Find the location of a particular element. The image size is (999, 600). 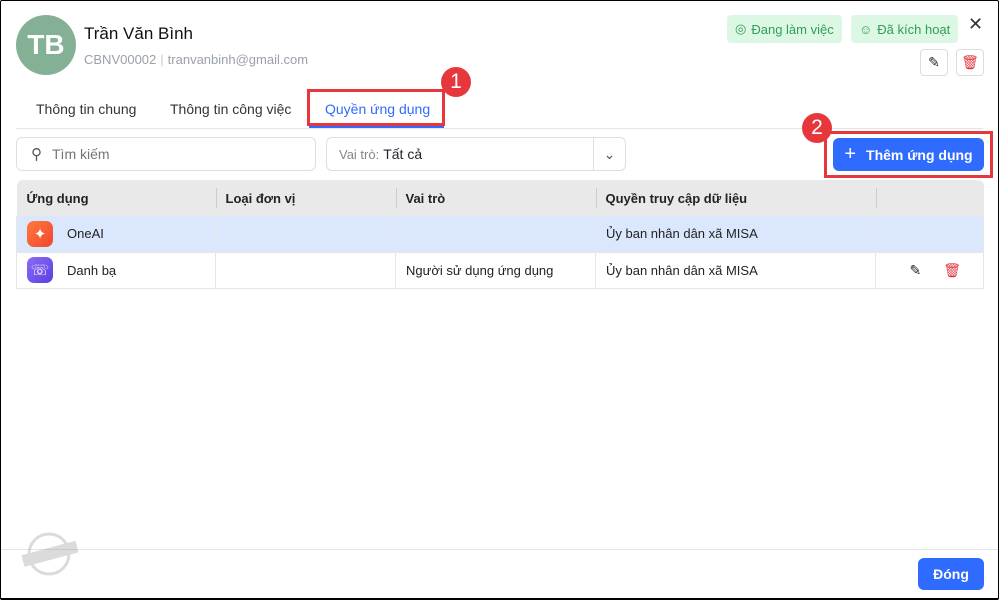

badge-label: Đang làm việc is located at coordinates (792, 29).